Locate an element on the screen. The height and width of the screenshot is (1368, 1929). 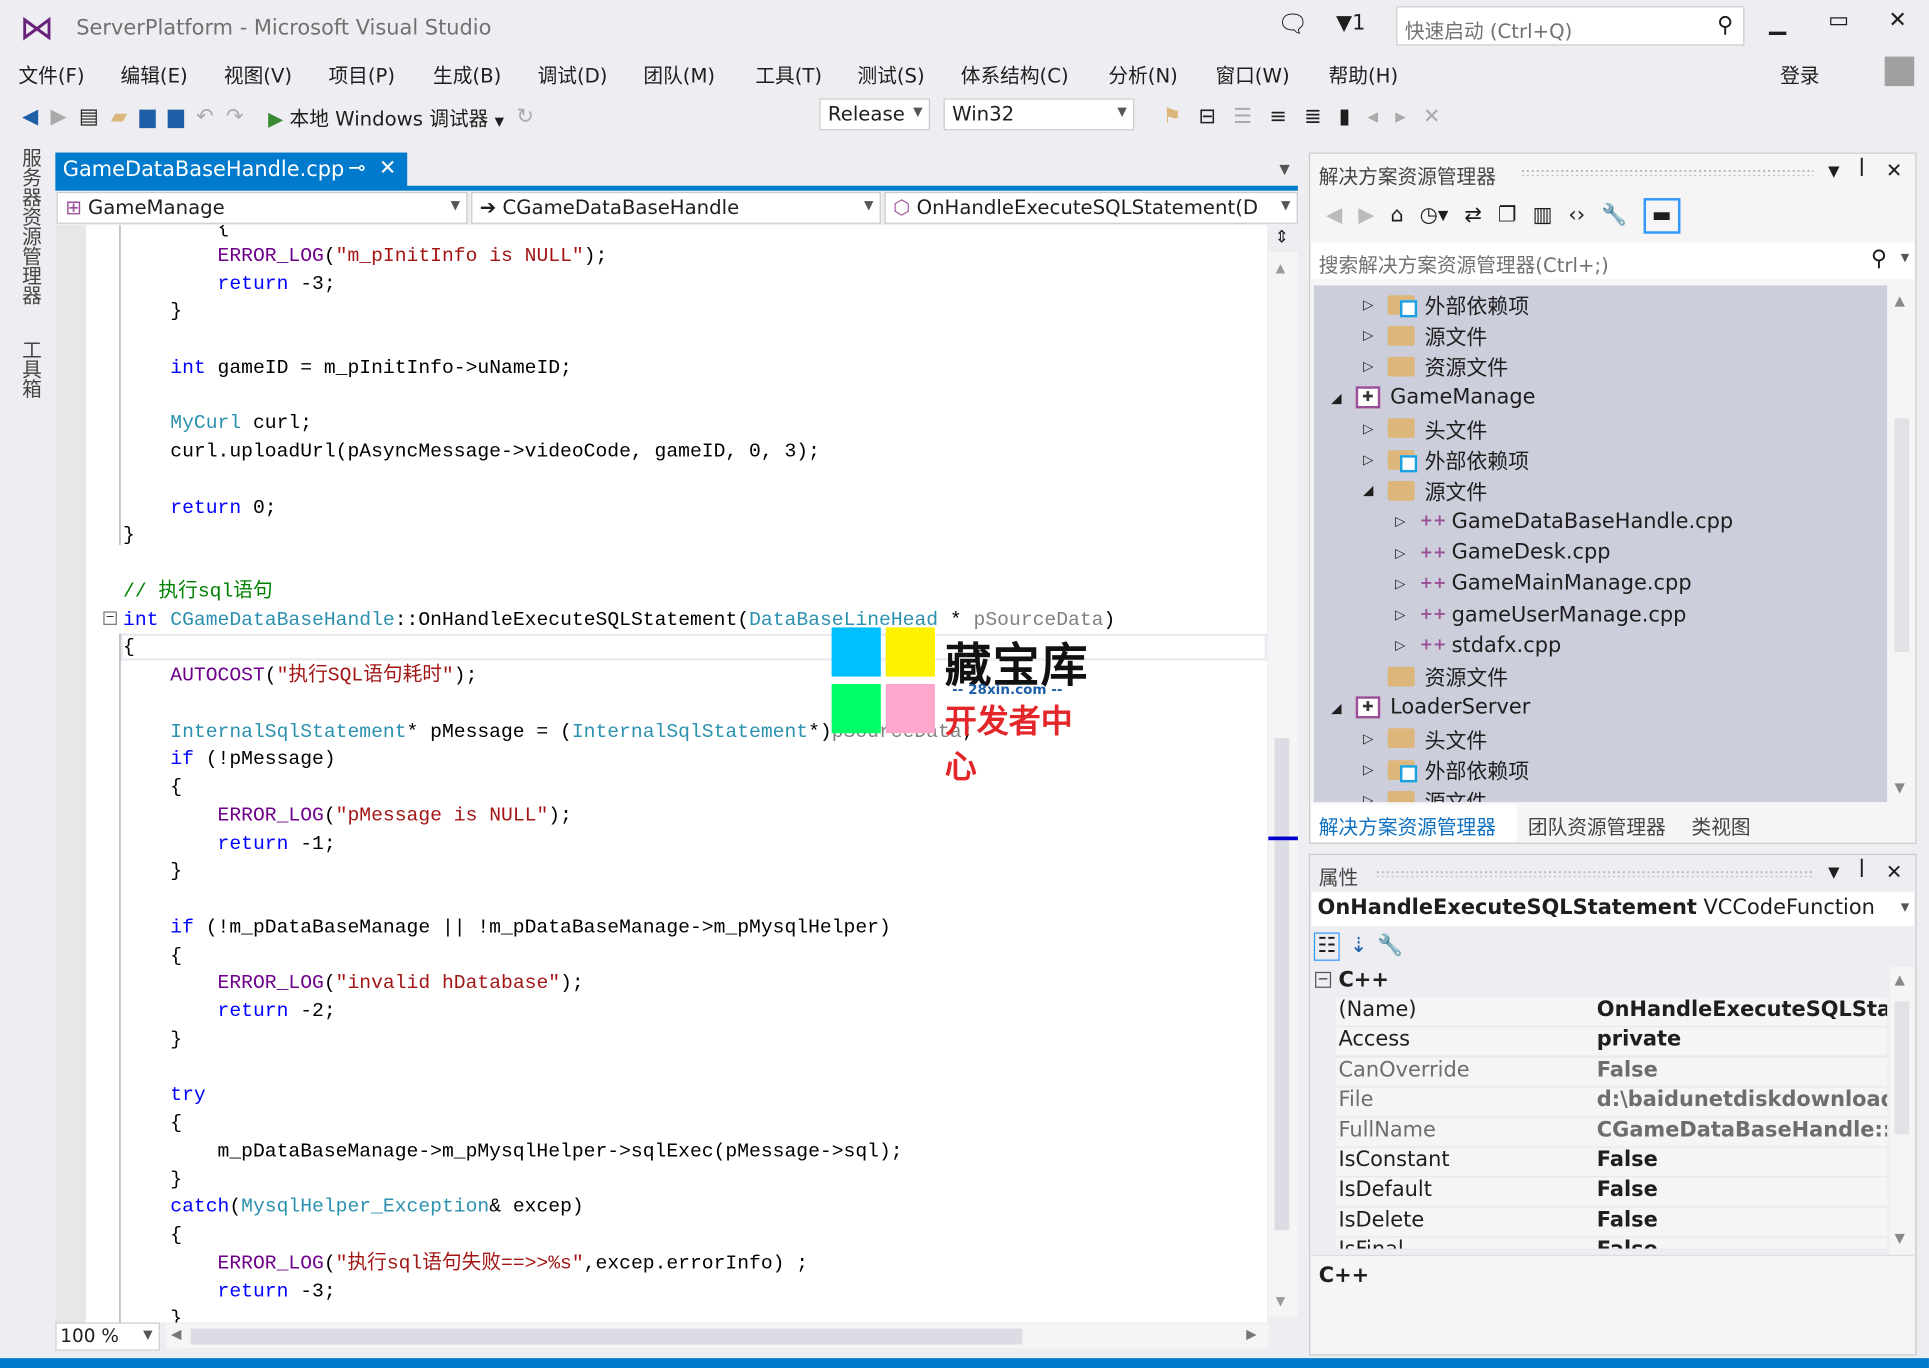
props-scroll-thumb is located at coordinates (1902, 1068).